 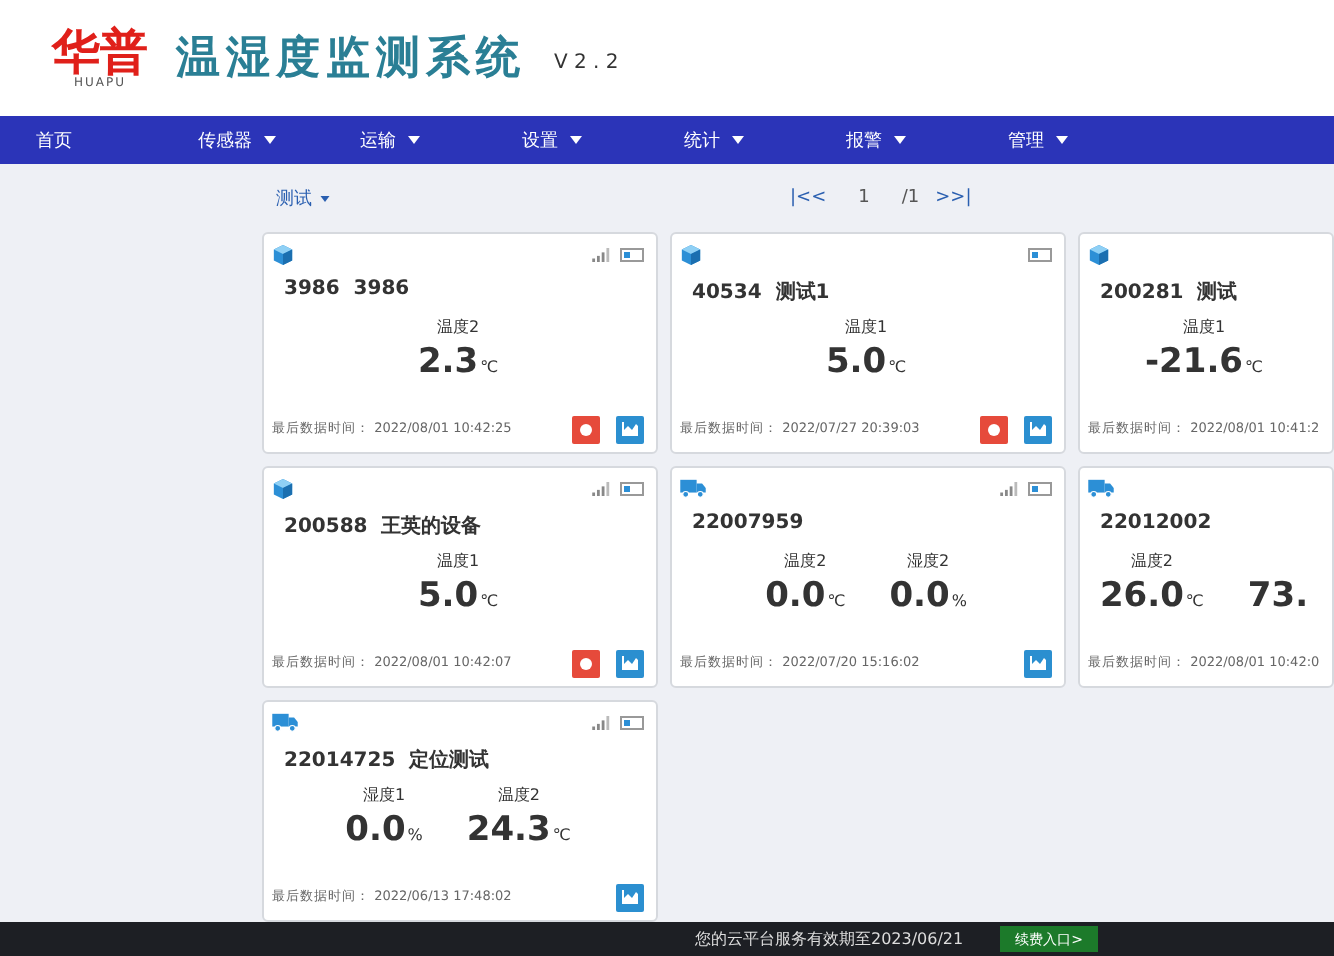 What do you see at coordinates (765, 140) in the screenshot?
I see `nav-item: 统计` at bounding box center [765, 140].